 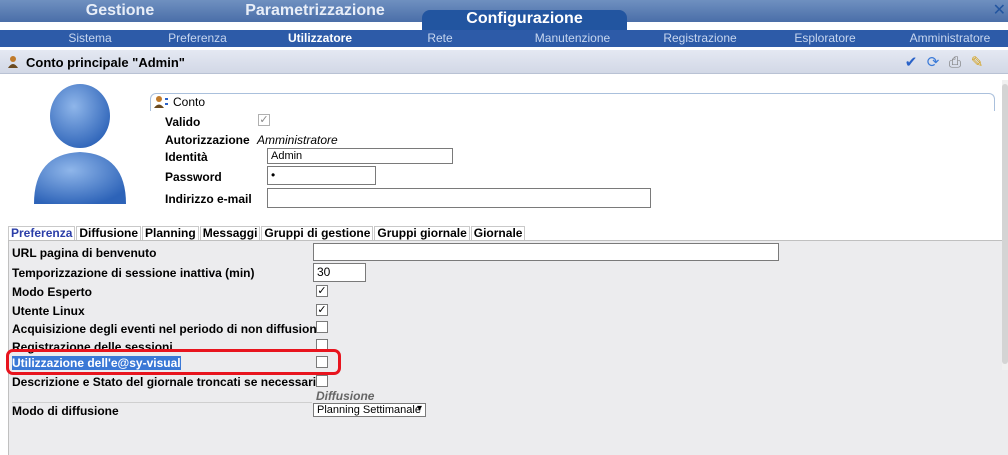 I want to click on conto-section-header: Conto, so click(x=572, y=102).